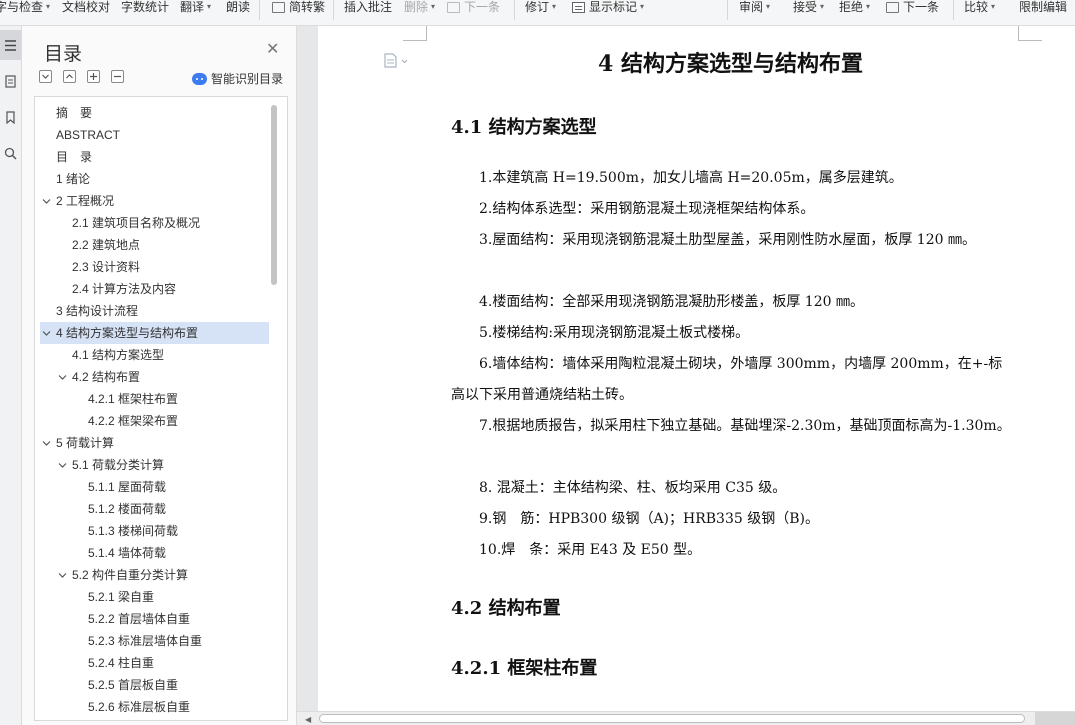 The image size is (1075, 725). I want to click on compare-button: 比较 ▾, so click(979, 7).